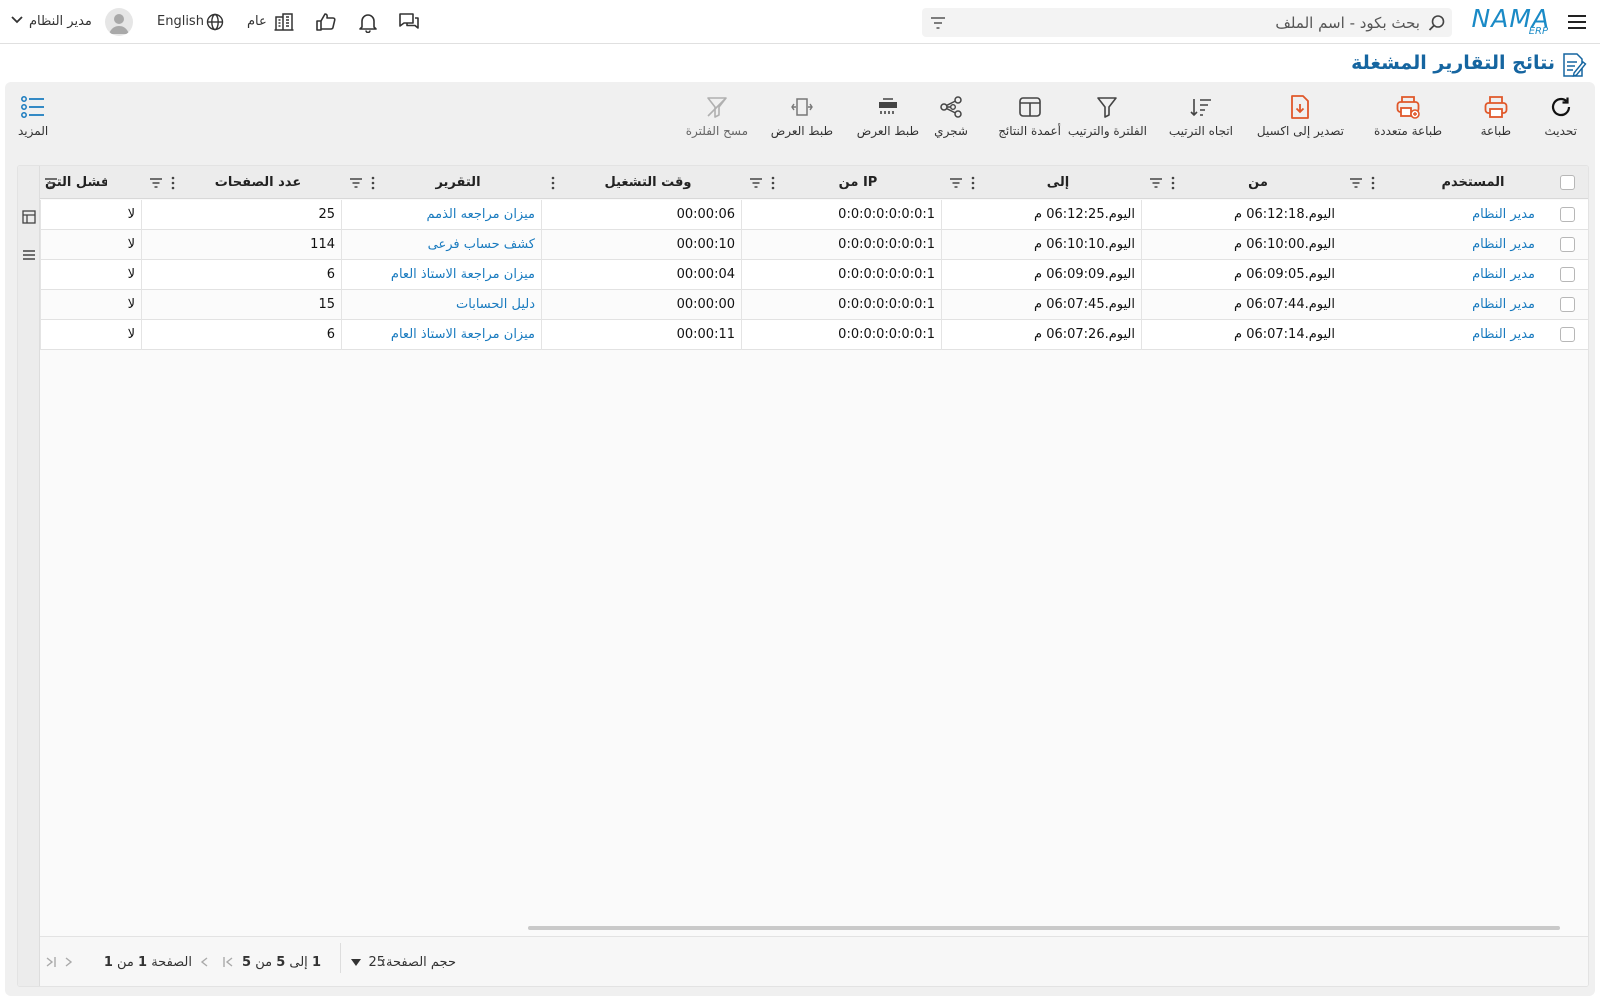 This screenshot has height=1000, width=1600. I want to click on next-page-icon, so click(69, 962).